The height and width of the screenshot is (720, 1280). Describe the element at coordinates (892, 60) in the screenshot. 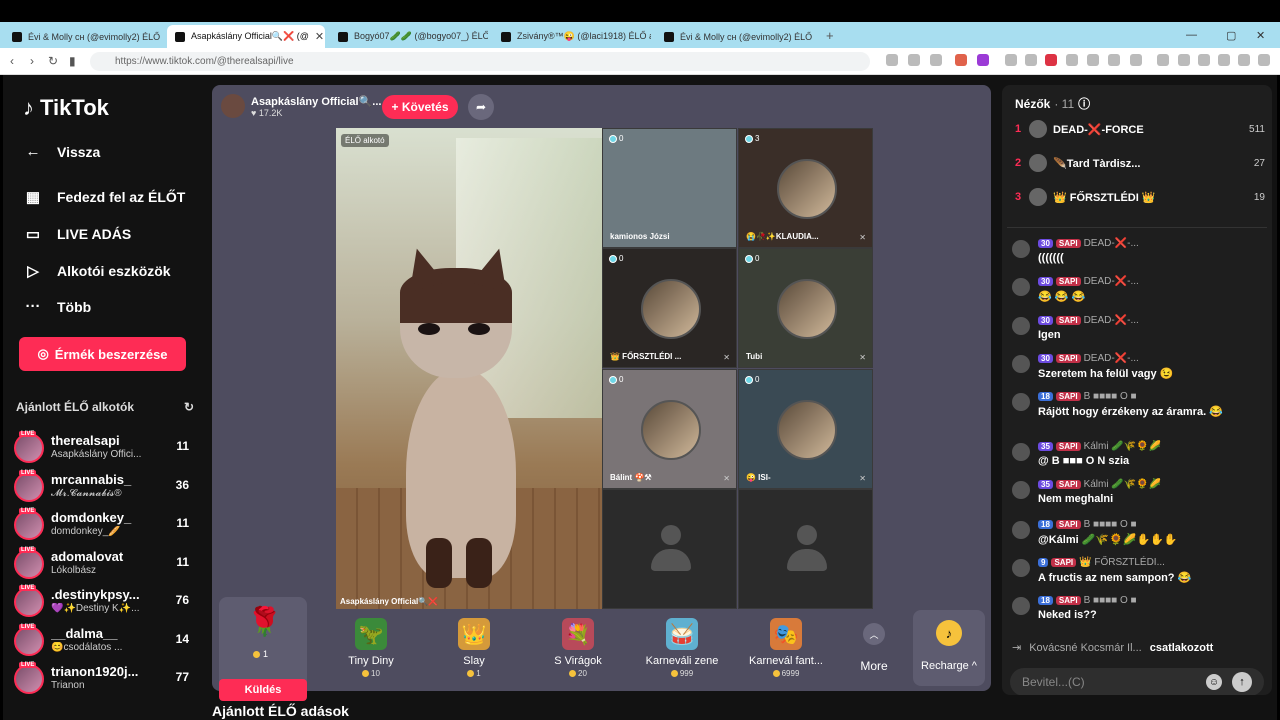

I see `extension-icon` at that location.